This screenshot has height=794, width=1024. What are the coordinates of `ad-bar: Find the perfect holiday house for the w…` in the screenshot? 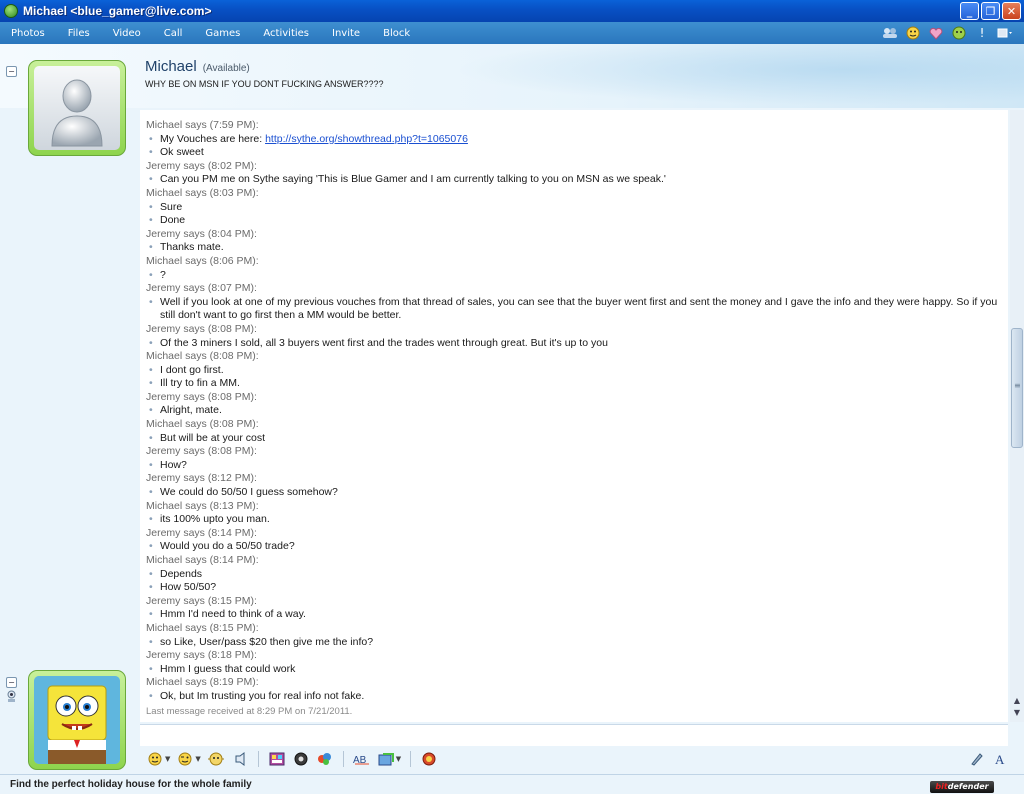 It's located at (512, 784).